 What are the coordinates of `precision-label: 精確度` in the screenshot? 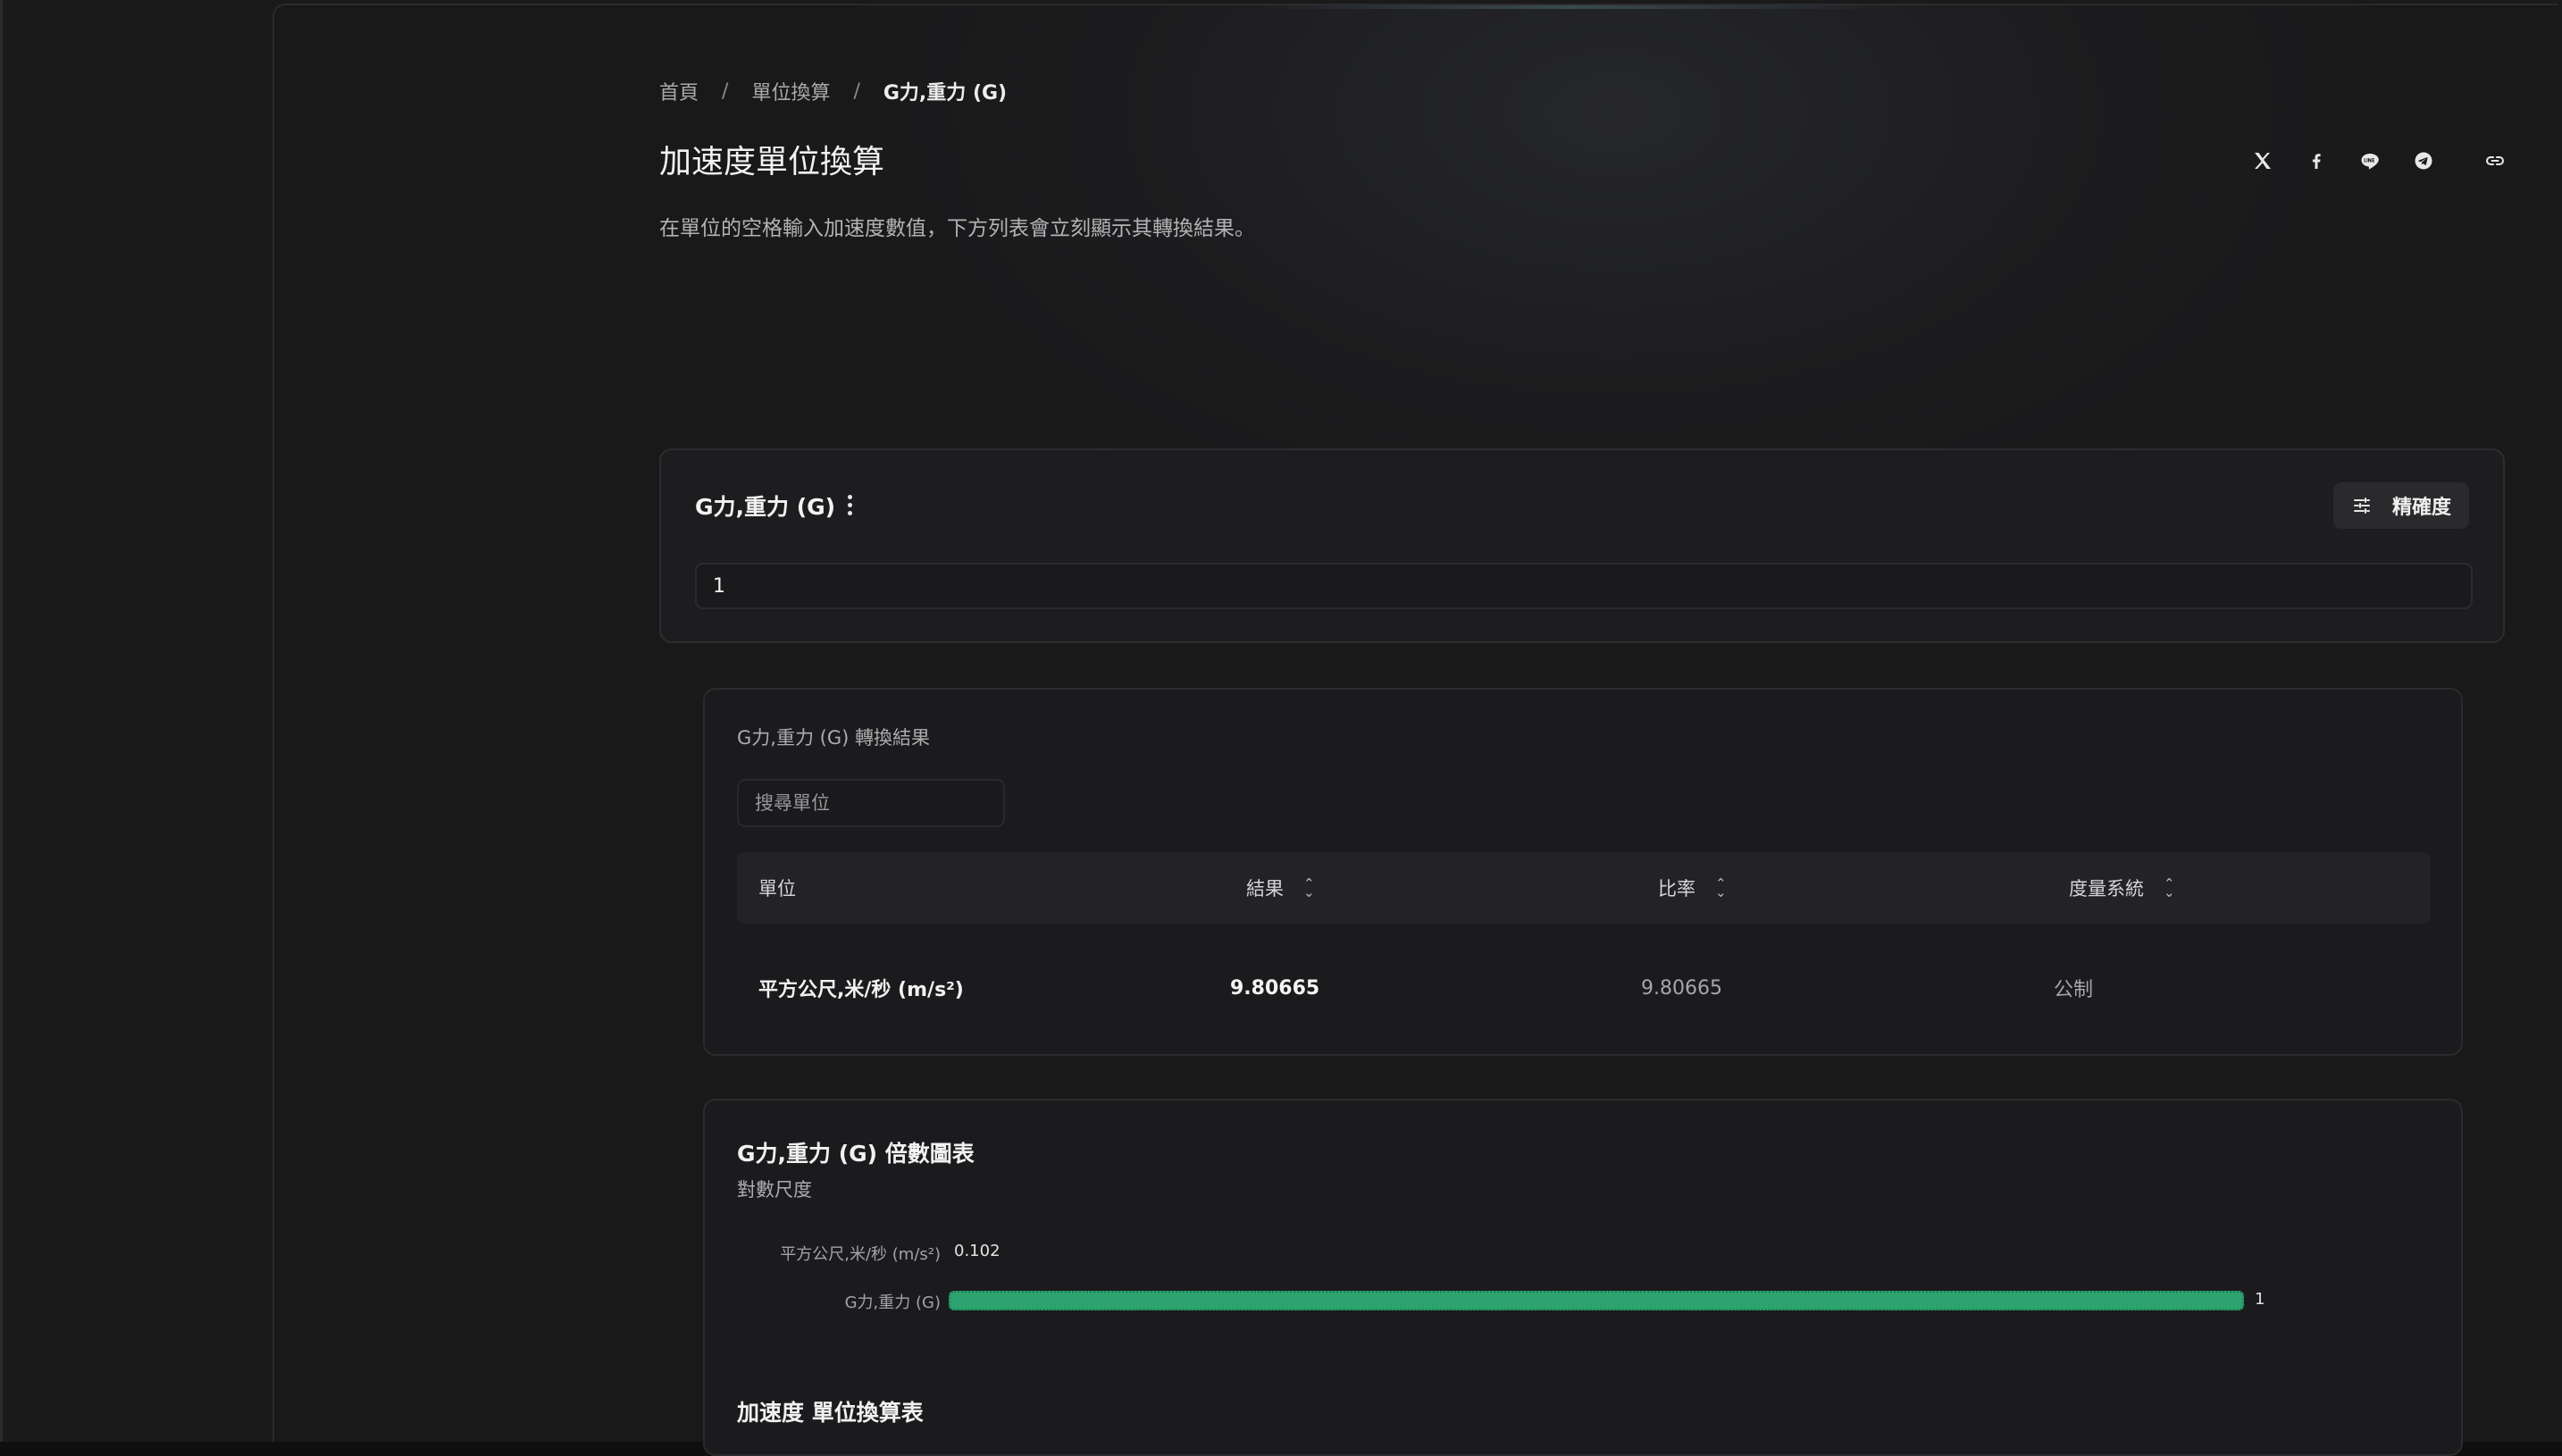 It's located at (2421, 508).